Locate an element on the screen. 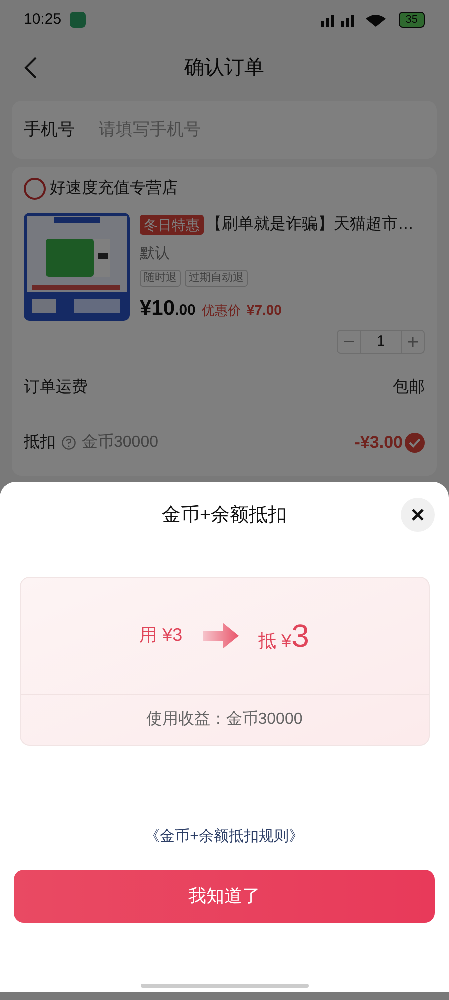  deduction-amount: -¥3.00 is located at coordinates (378, 443).